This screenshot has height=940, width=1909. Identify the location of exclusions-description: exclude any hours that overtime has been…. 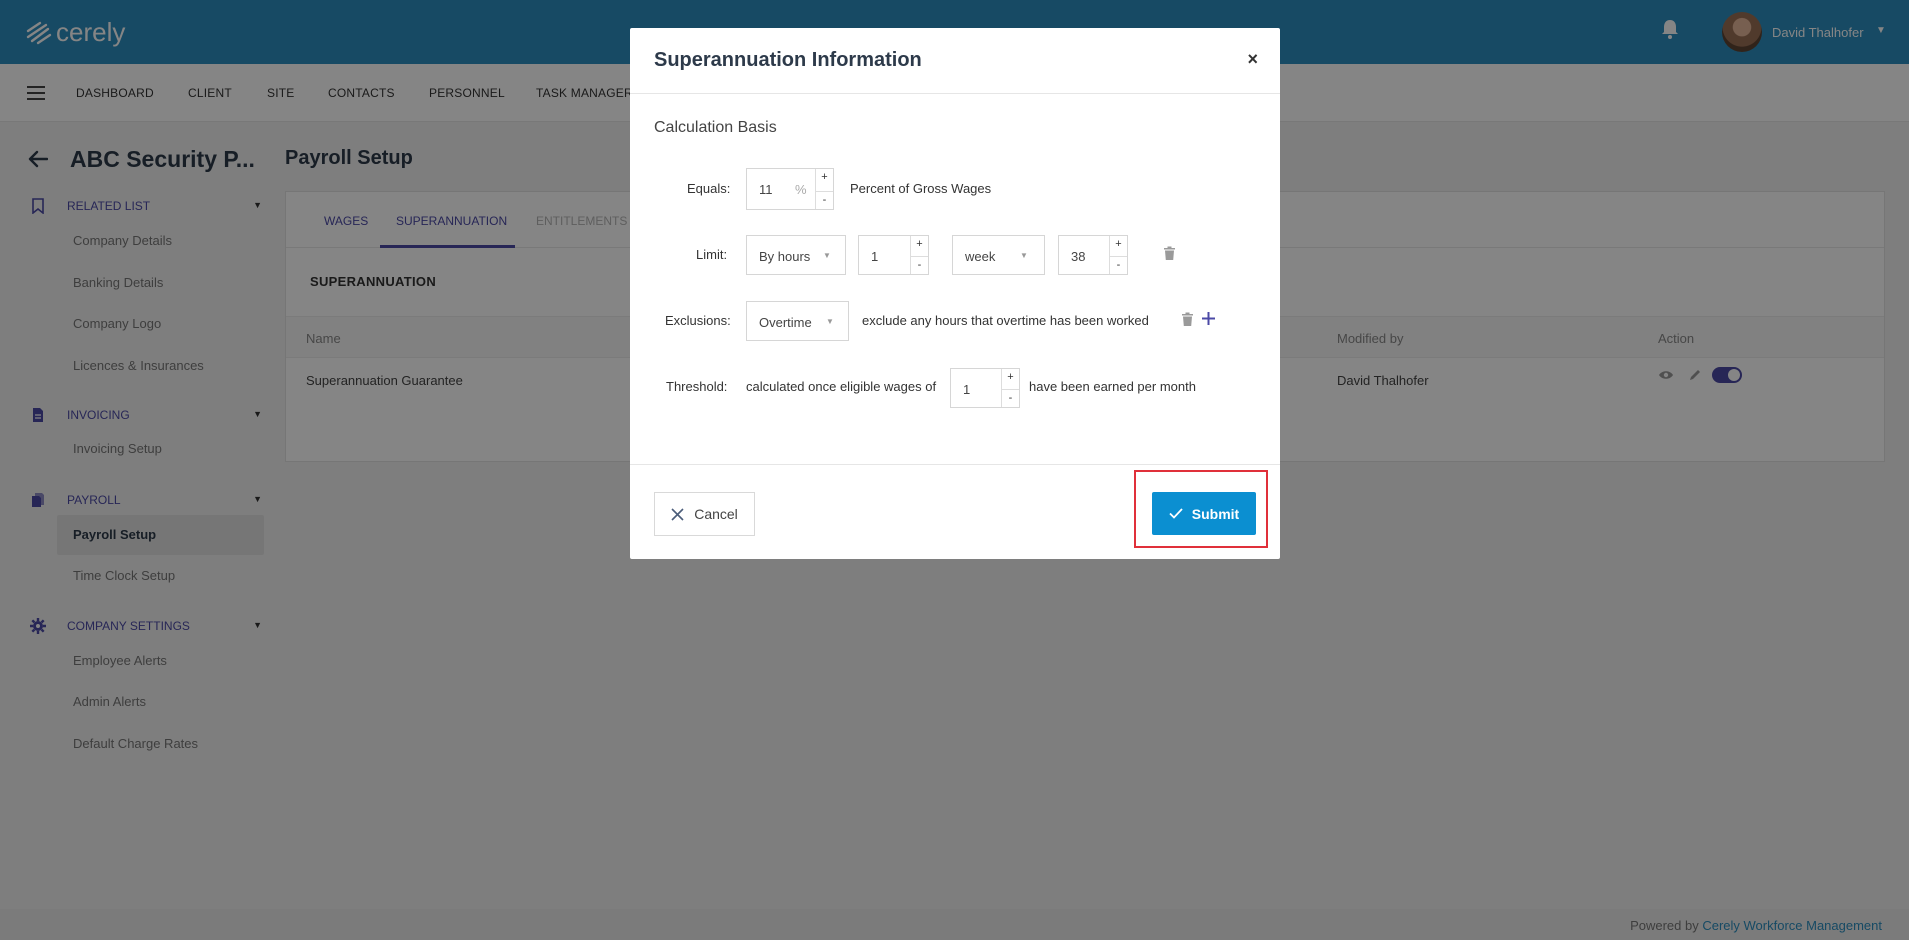
(1005, 320).